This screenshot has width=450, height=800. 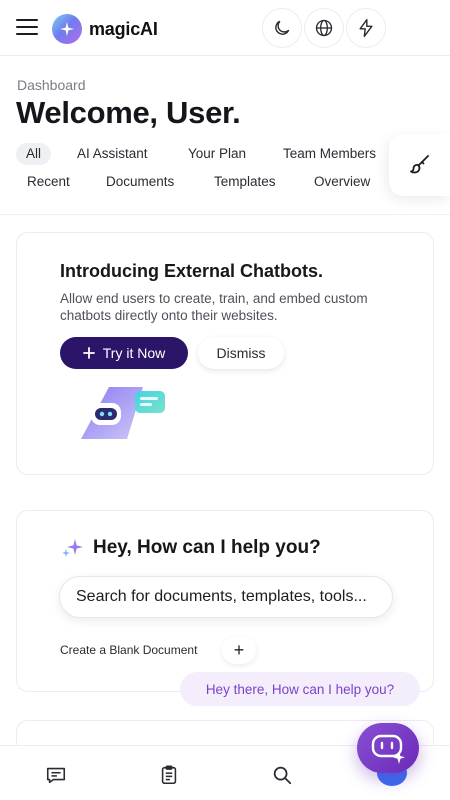 I want to click on filter-all: All, so click(x=34, y=154).